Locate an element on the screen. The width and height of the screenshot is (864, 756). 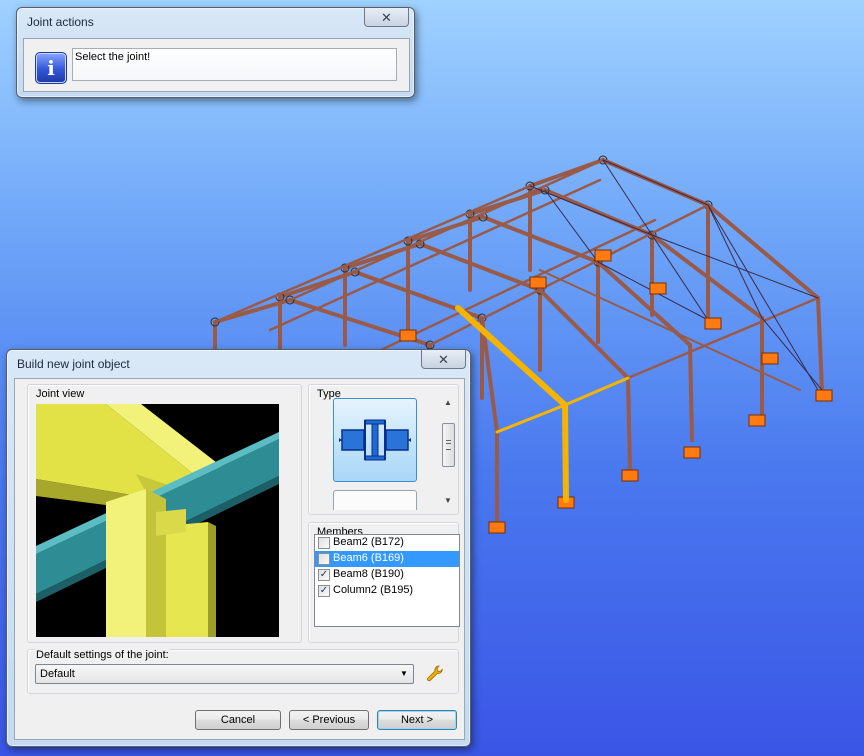
joint-type-button is located at coordinates (375, 440).